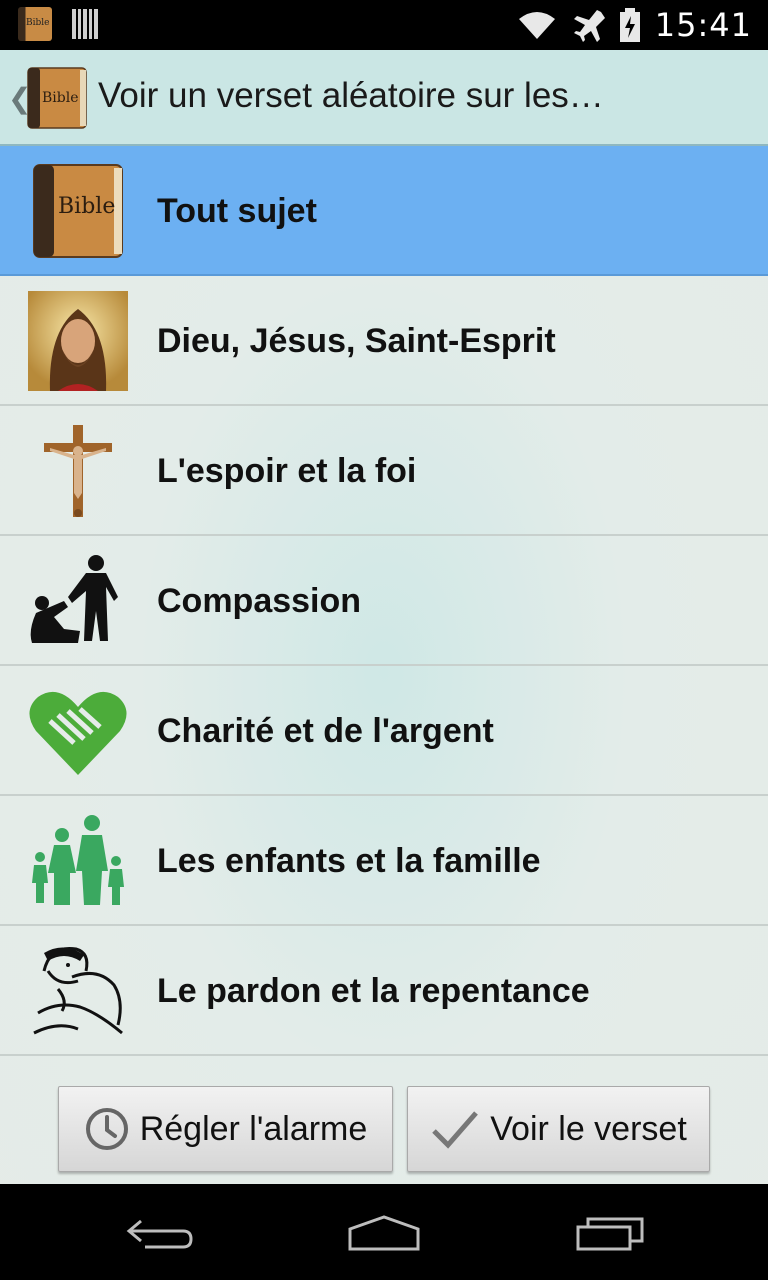  I want to click on home-icon, so click(384, 1233).